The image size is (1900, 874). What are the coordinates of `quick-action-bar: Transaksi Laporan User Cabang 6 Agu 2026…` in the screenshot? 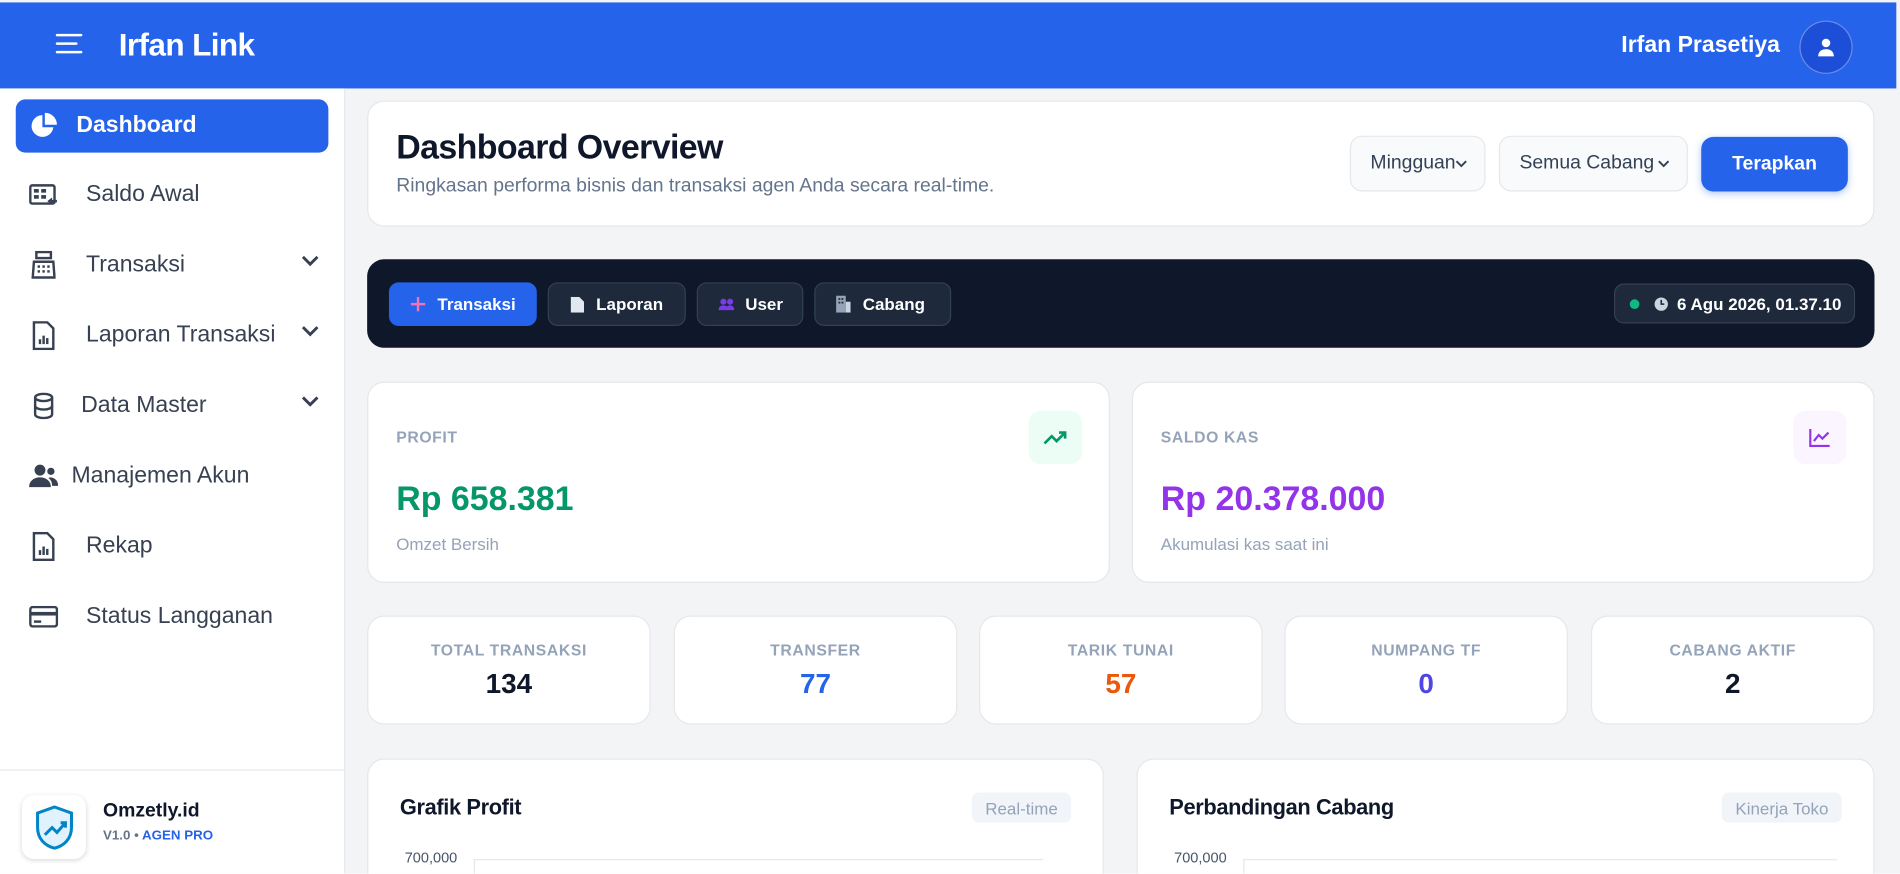 It's located at (1121, 303).